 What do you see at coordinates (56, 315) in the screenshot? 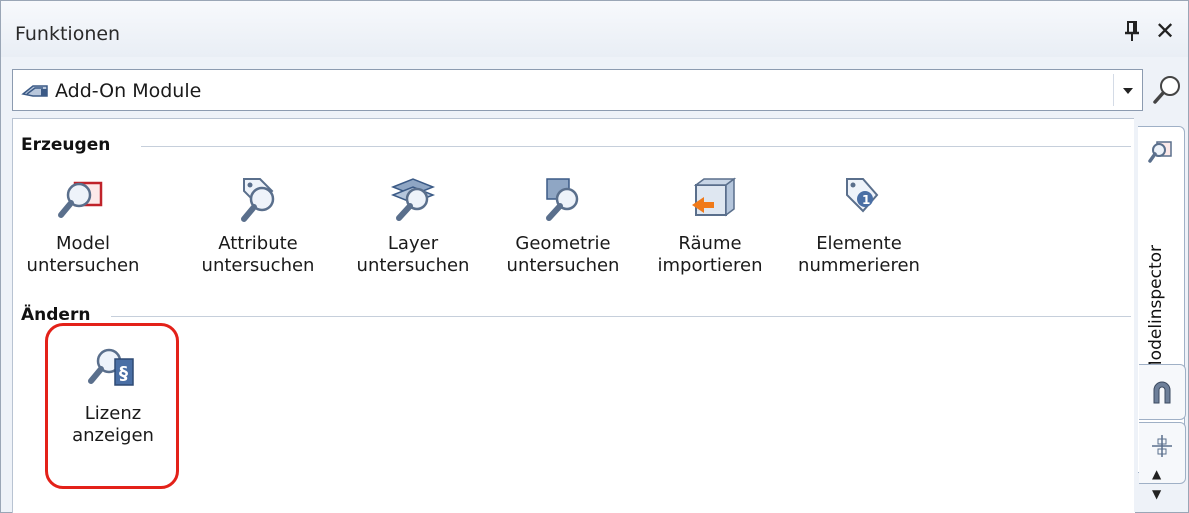
I see `group-title-aendern: Ändern` at bounding box center [56, 315].